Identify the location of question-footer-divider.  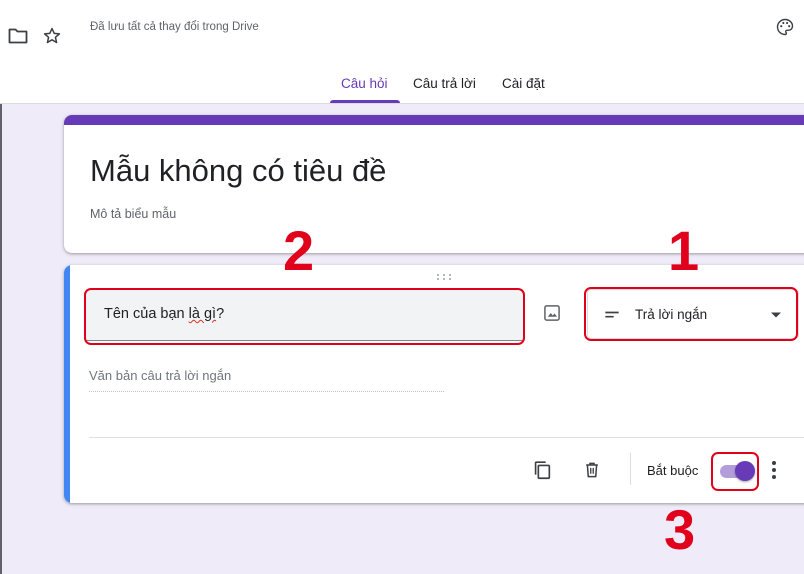
(446, 437).